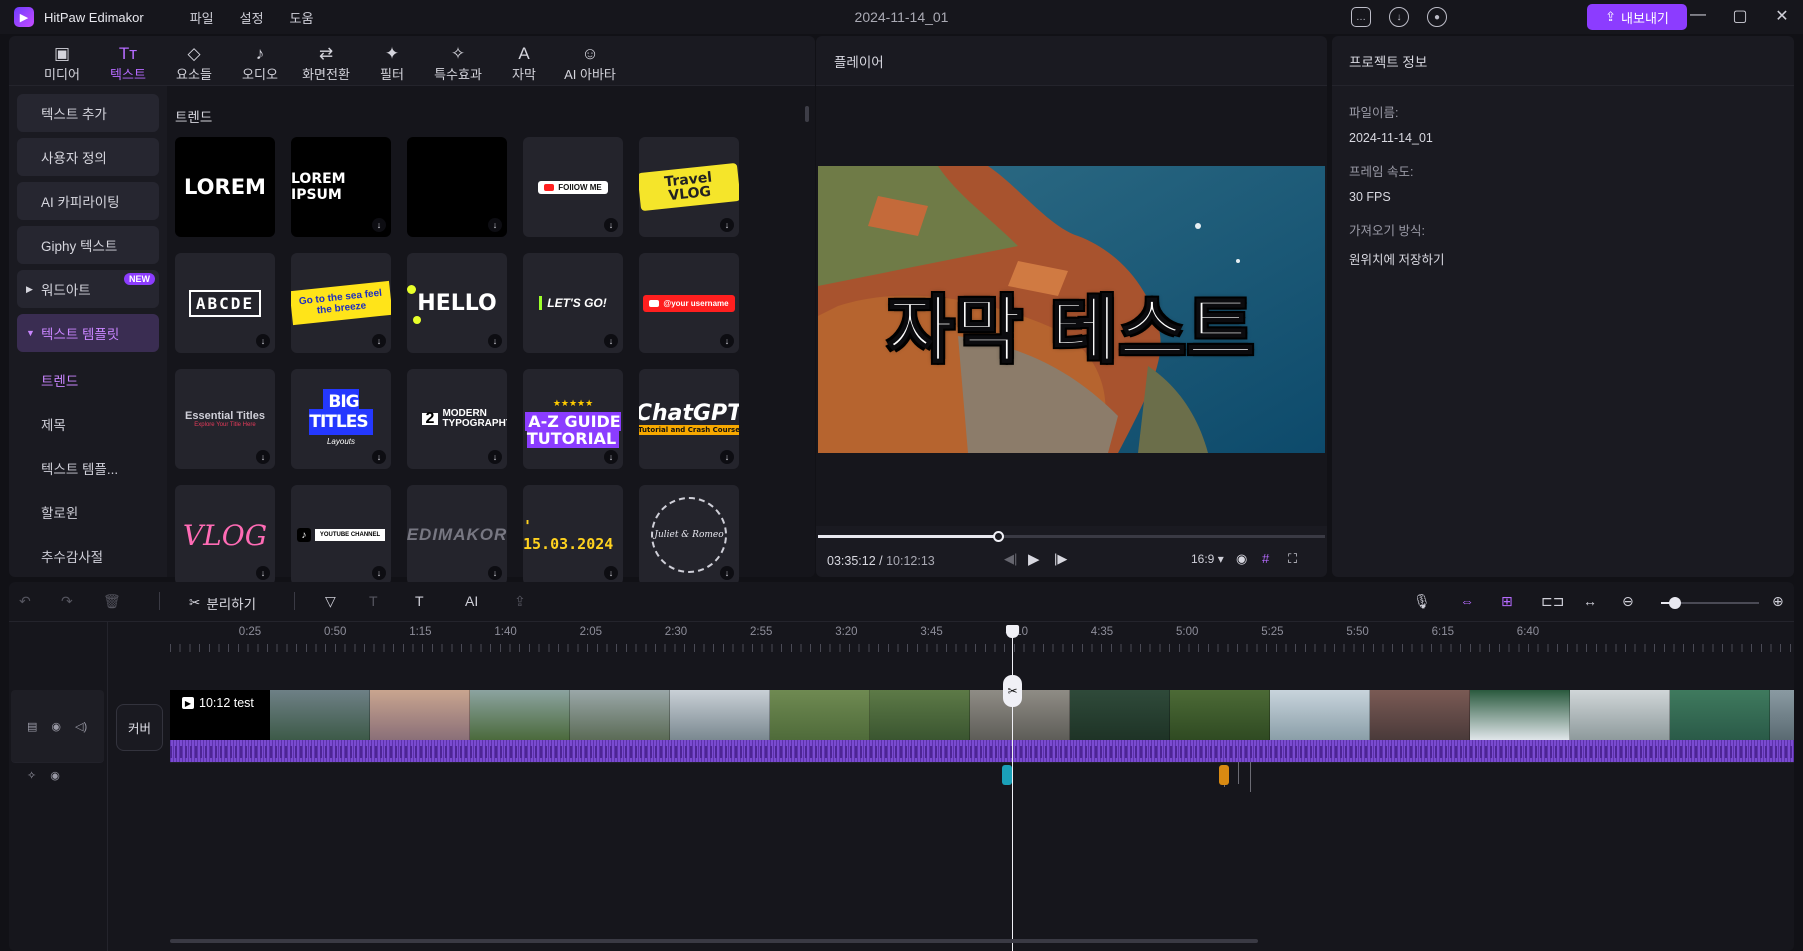 This screenshot has width=1803, height=951. I want to click on tab-subtitle: A 자막, so click(524, 60).